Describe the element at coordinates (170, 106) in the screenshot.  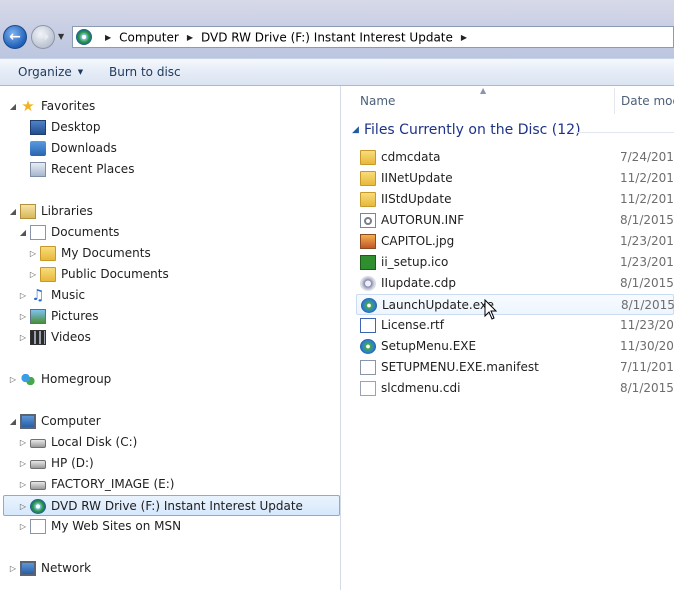
I see `nav-favorites: ◢ ★ Favorites` at that location.